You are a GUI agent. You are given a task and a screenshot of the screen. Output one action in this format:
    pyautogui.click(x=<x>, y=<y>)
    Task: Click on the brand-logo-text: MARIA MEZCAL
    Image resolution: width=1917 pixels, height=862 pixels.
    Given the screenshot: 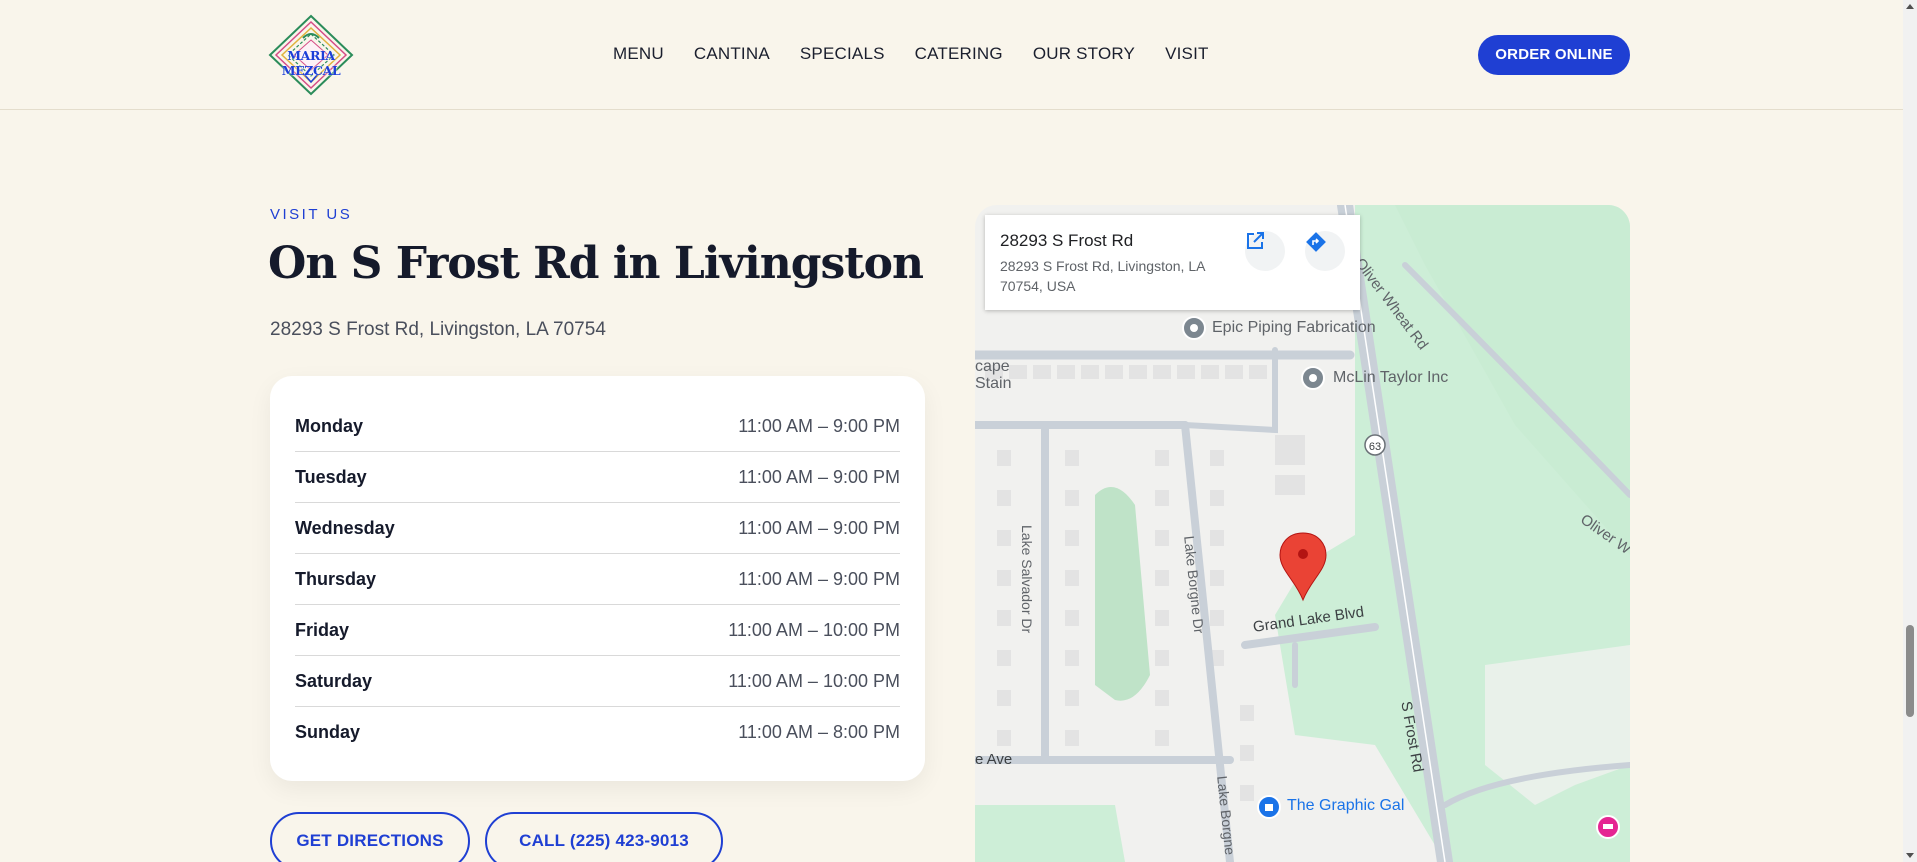 What is the action you would take?
    pyautogui.click(x=311, y=63)
    